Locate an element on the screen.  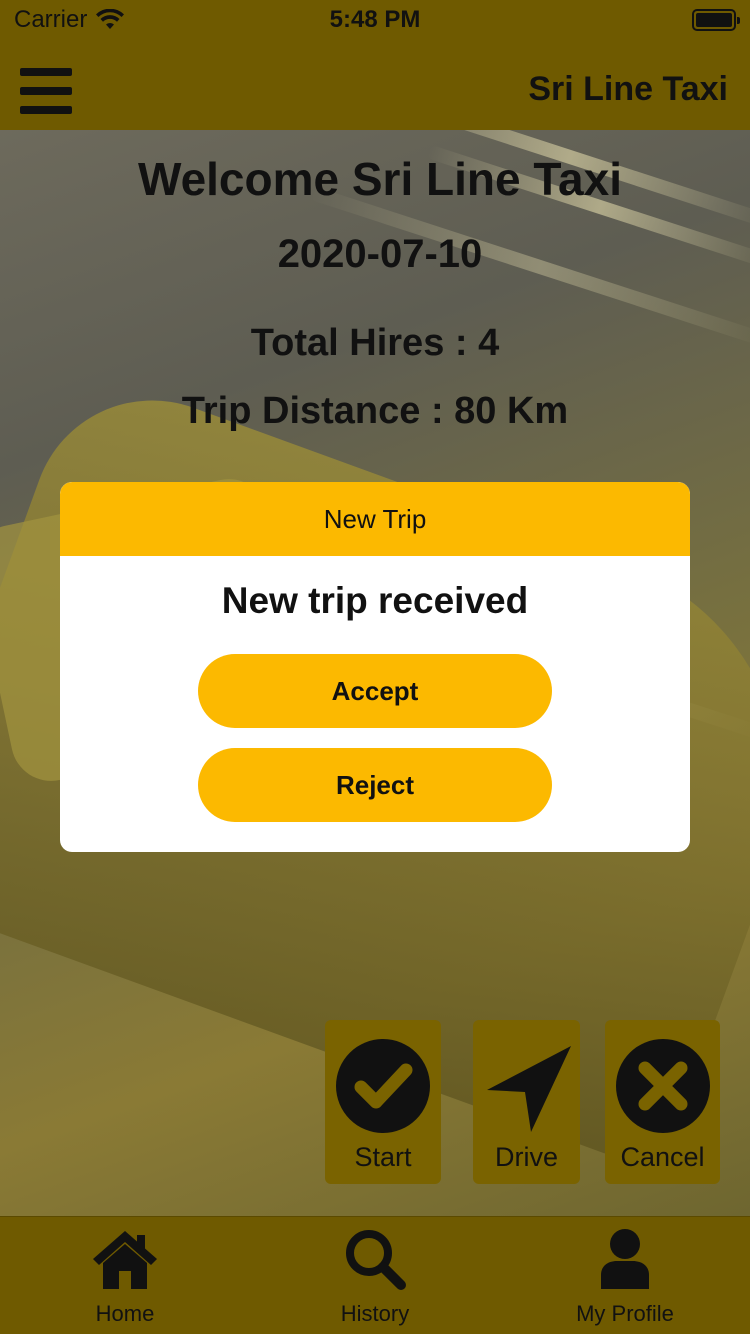
trip-distance-text: Trip Distance : 80 Km is located at coordinates (375, 411).